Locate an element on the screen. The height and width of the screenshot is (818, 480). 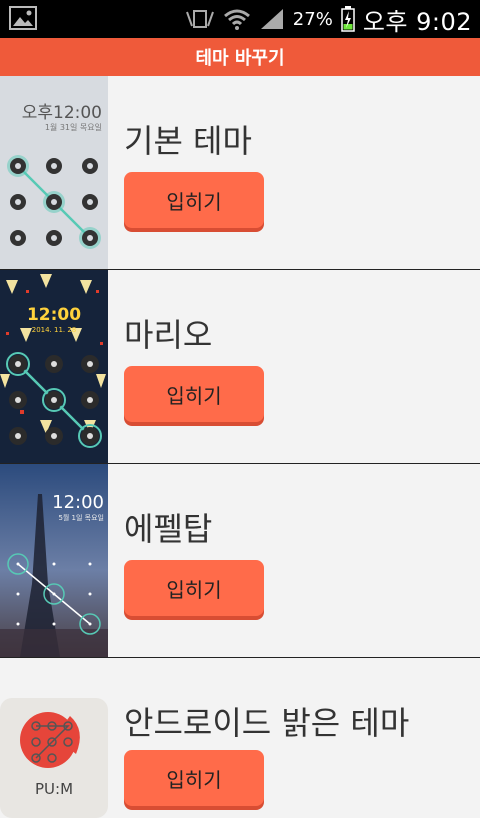
status-bar: 27% 오후 9:02 is located at coordinates (240, 19).